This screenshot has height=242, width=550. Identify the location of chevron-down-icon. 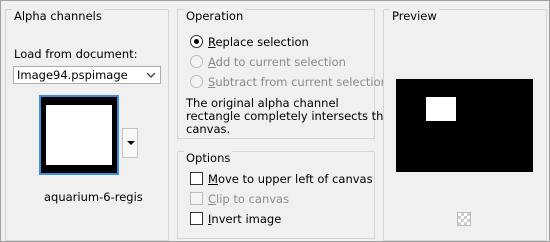
(151, 75).